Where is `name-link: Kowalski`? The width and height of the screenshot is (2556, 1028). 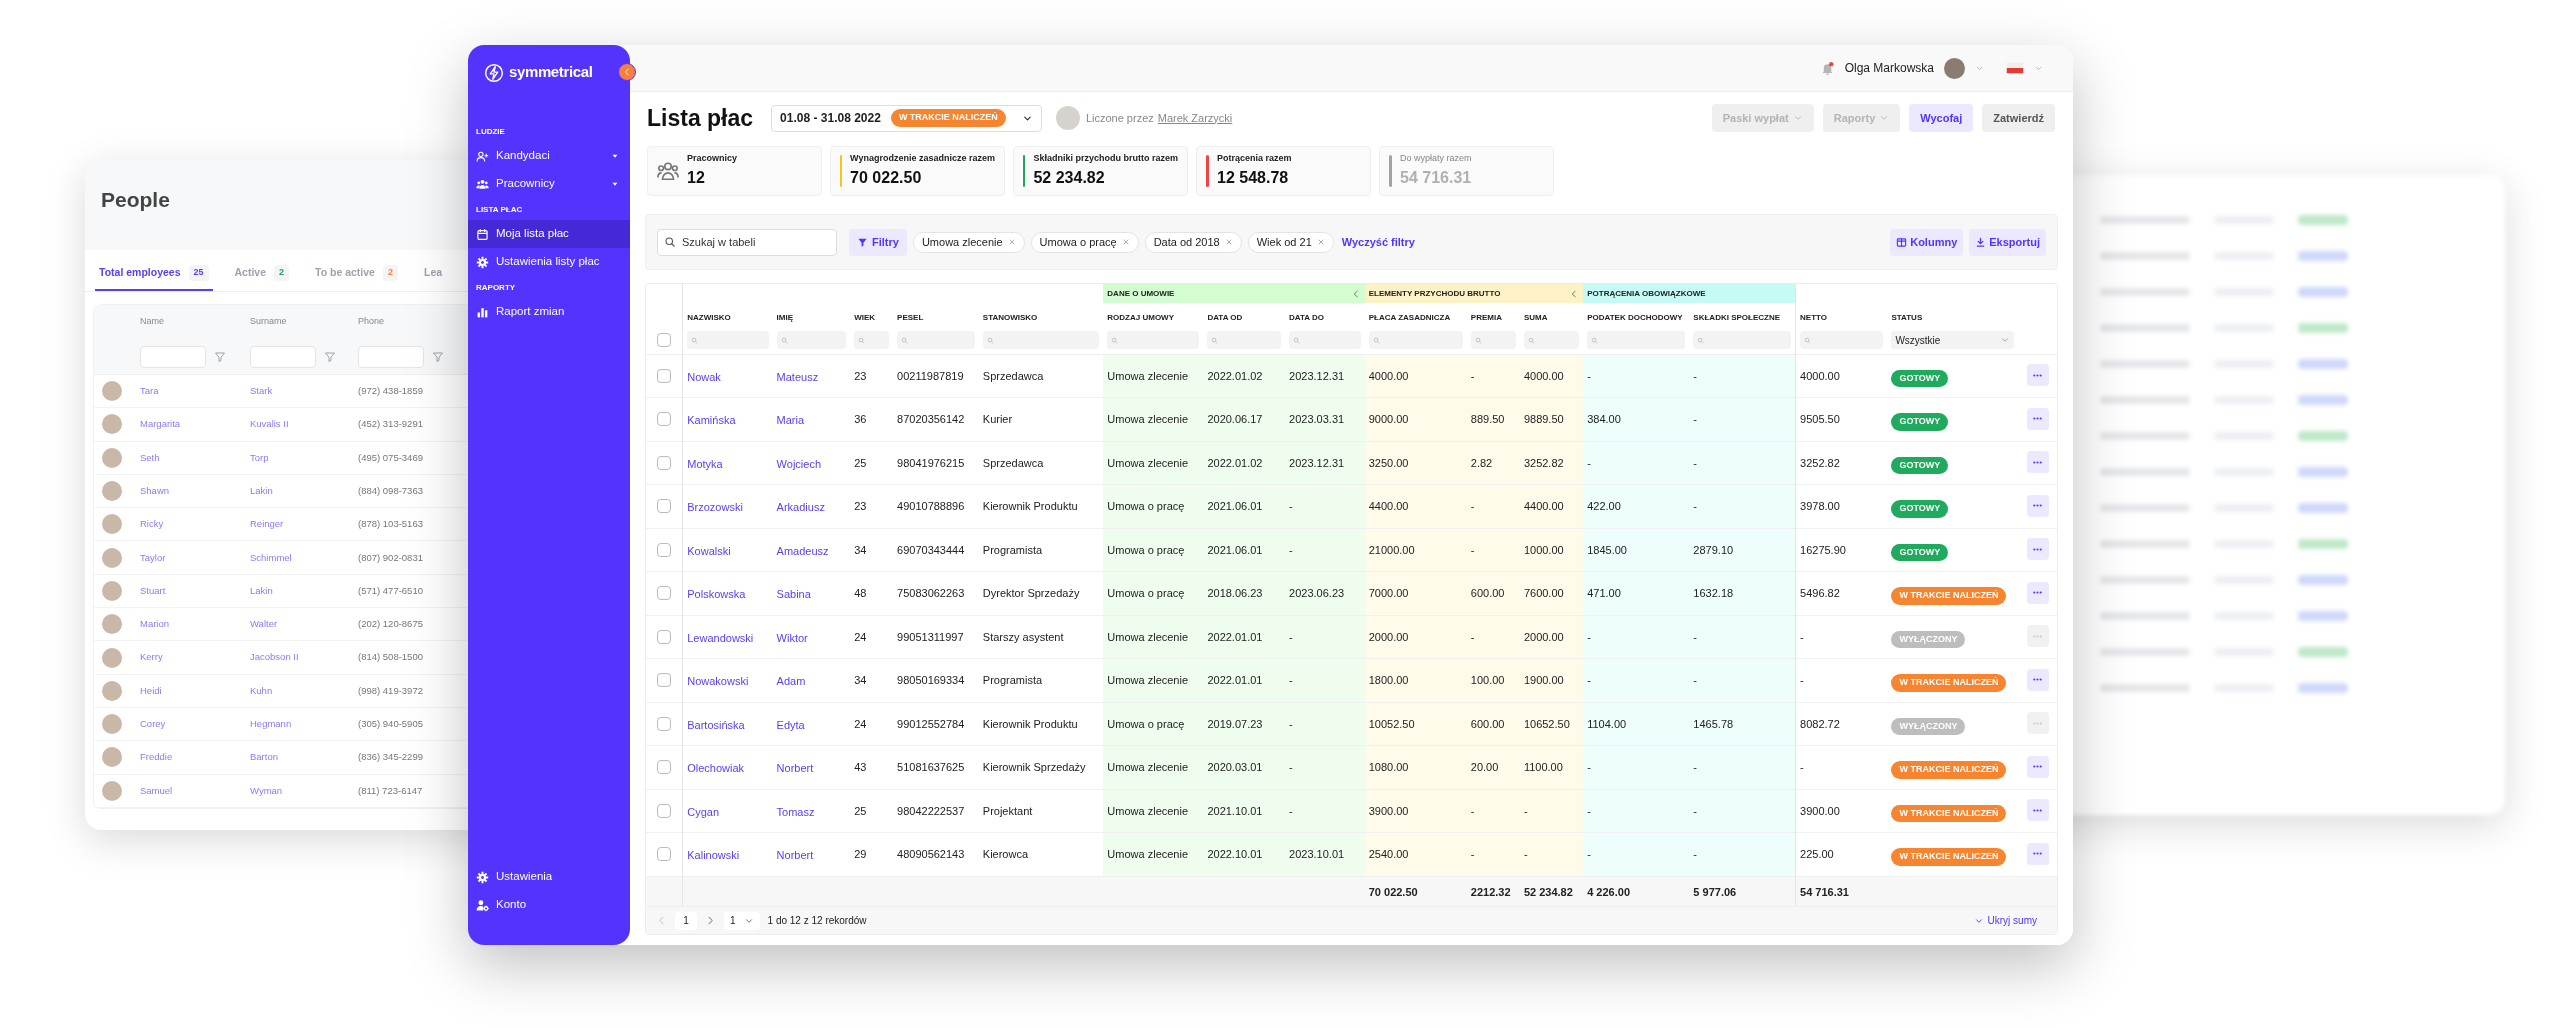
name-link: Kowalski is located at coordinates (709, 550).